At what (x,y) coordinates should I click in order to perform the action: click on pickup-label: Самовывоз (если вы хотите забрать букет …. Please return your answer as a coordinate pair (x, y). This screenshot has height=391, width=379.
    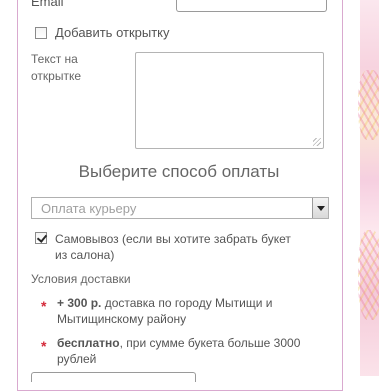
    Looking at the image, I should click on (175, 247).